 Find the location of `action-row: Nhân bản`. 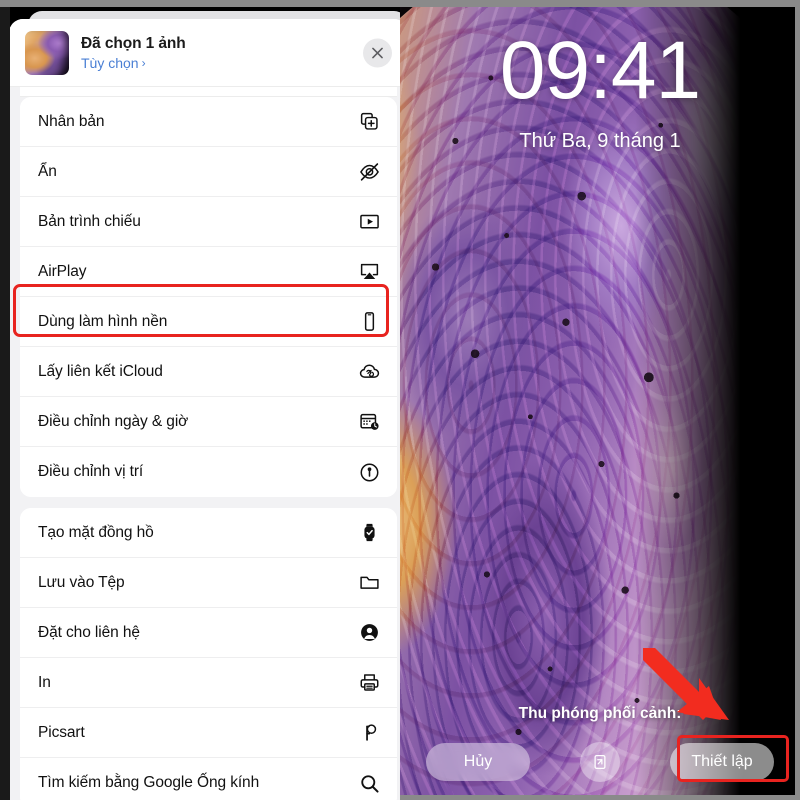

action-row: Nhân bản is located at coordinates (208, 122).